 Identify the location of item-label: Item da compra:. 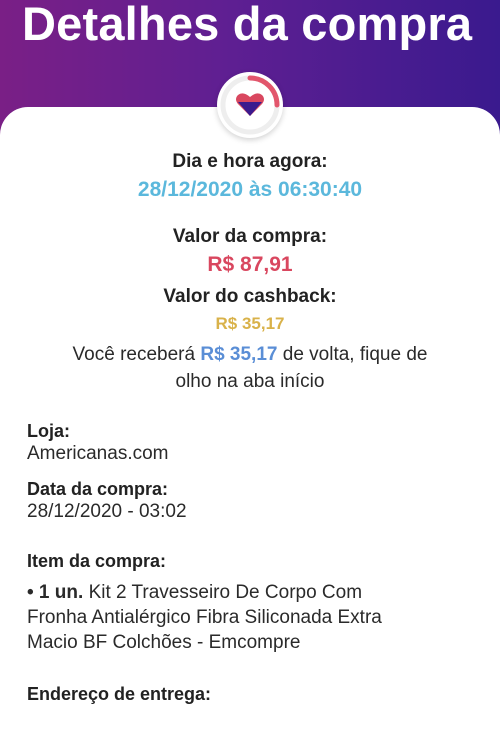
(97, 561).